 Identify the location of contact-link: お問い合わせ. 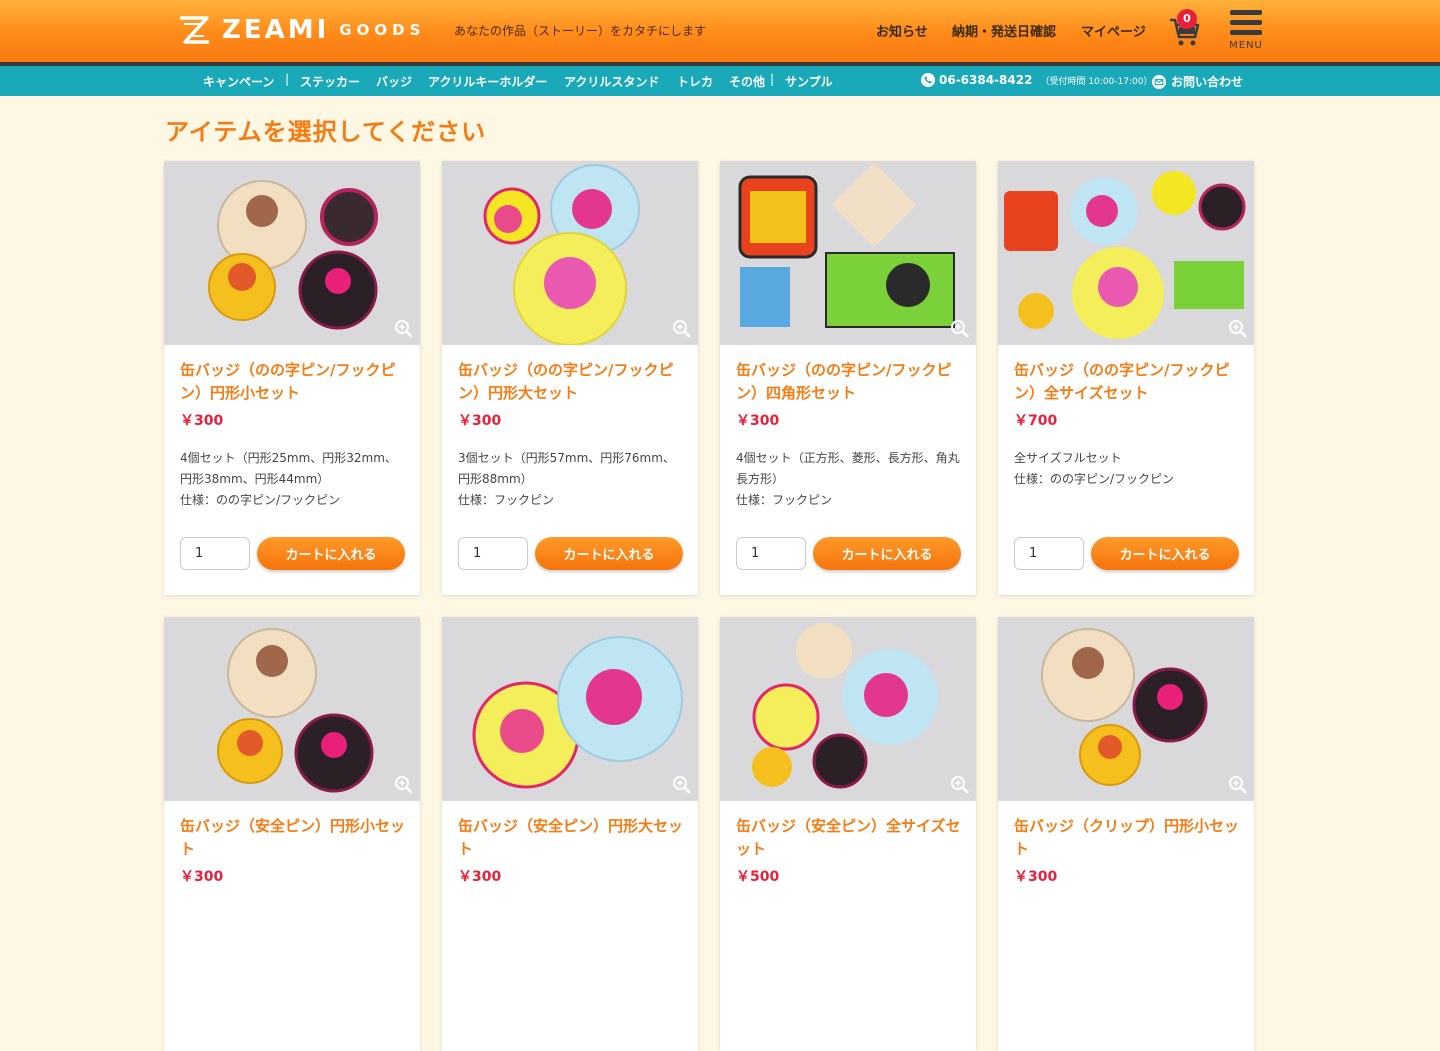
(1197, 81).